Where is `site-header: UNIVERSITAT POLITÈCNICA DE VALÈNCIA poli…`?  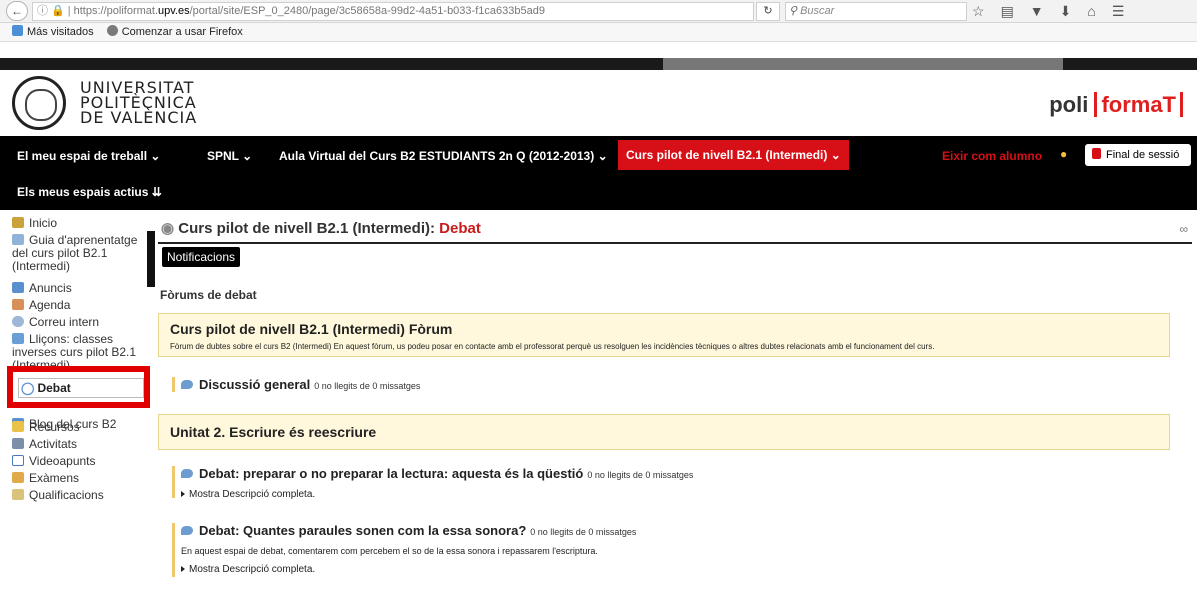
site-header: UNIVERSITAT POLITÈCNICA DE VALÈNCIA poli… is located at coordinates (598, 103).